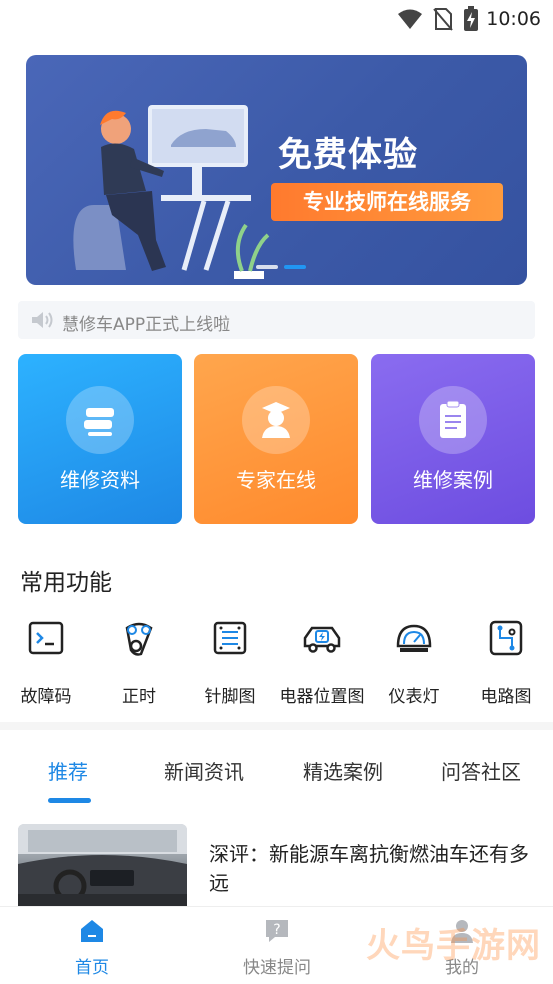 The height and width of the screenshot is (984, 553). I want to click on question-icon: ?, so click(277, 931).